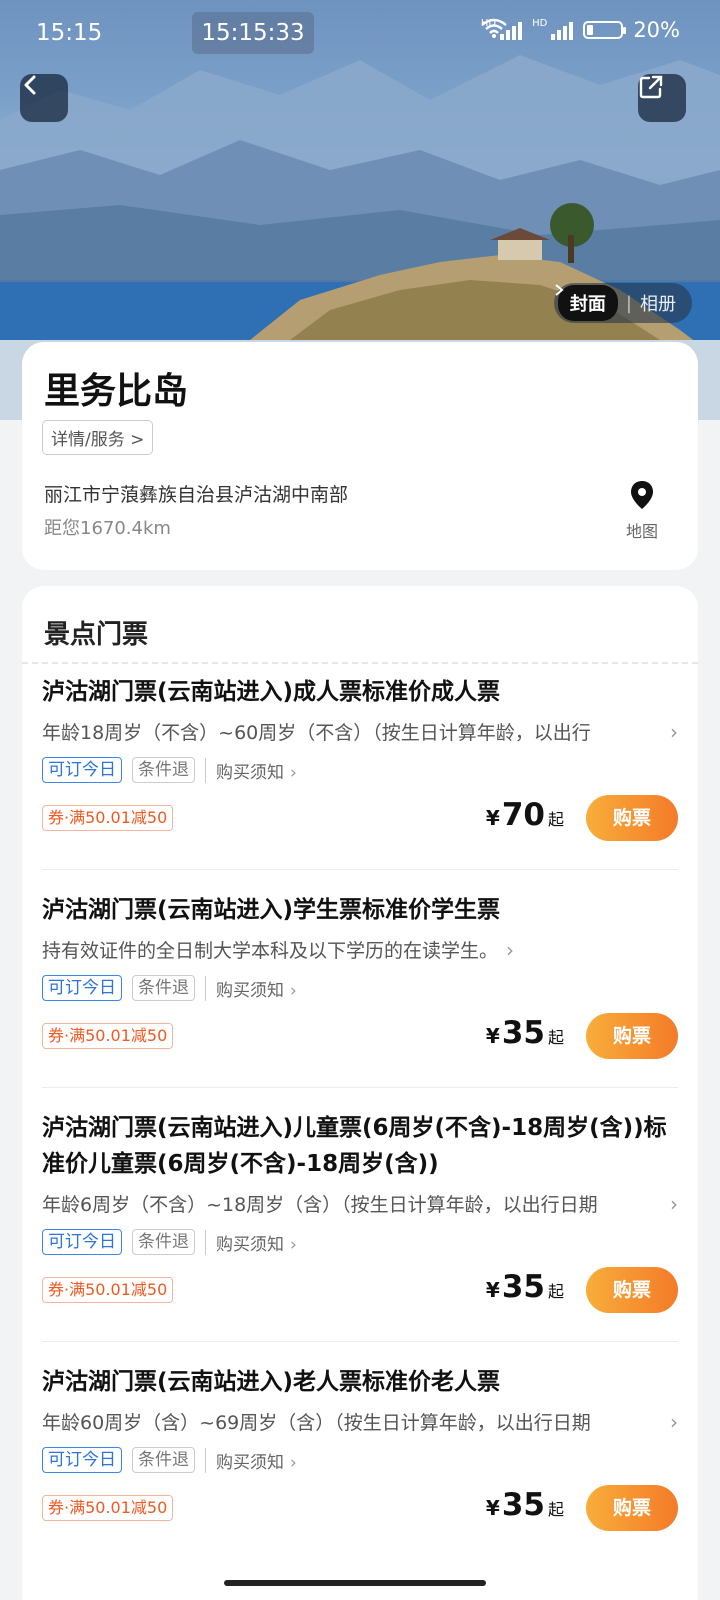  Describe the element at coordinates (316, 1423) in the screenshot. I see `ticket-desc-text: 年龄60周岁（含）~69周岁（含）（按生日计算年龄，以出行日期` at that location.